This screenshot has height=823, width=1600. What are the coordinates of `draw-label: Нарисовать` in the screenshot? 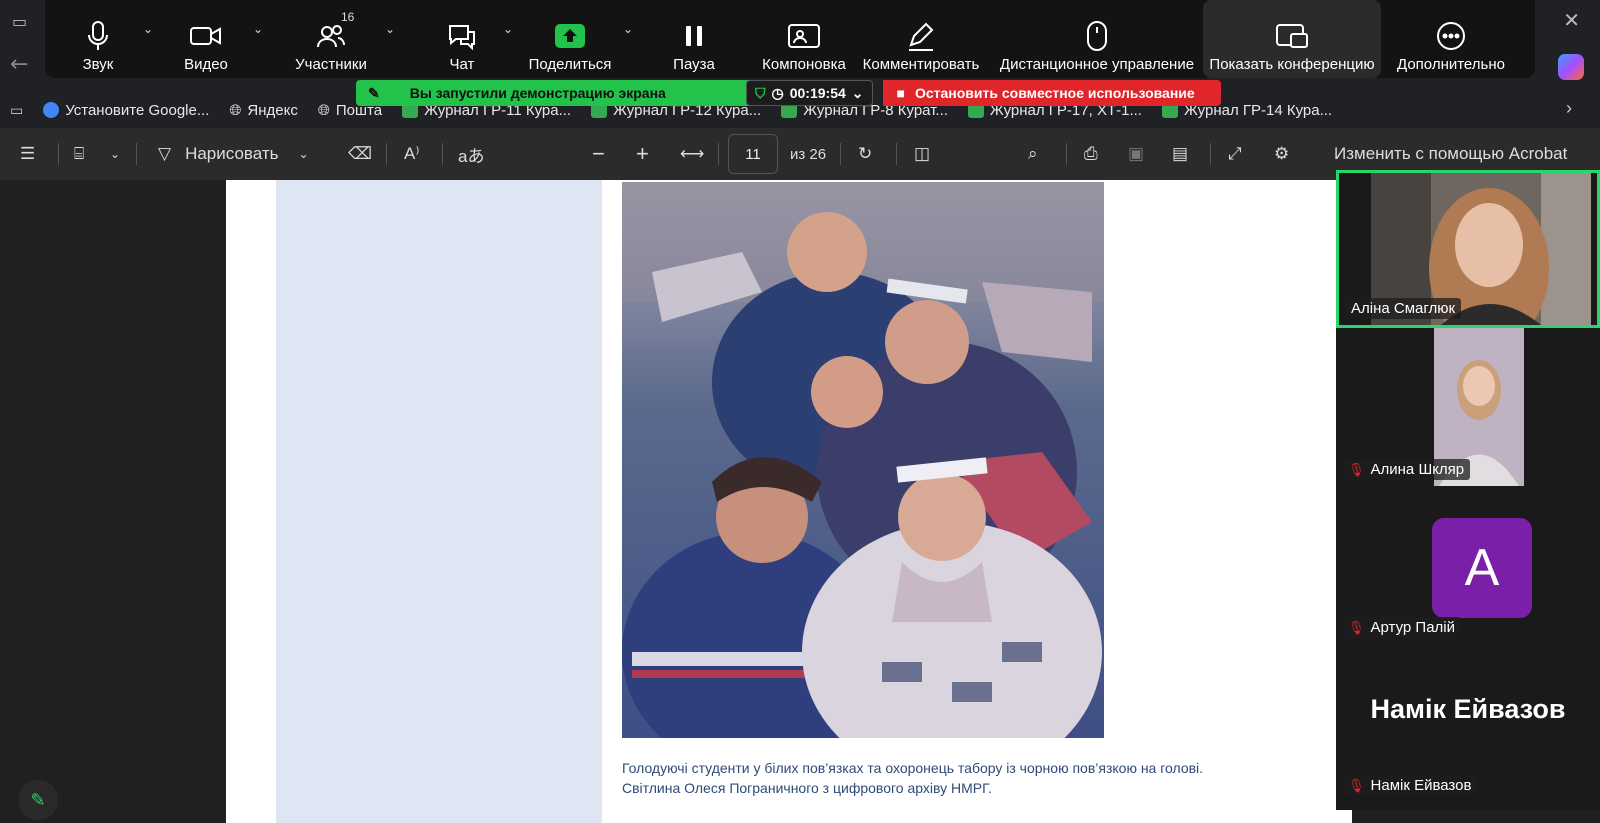 It's located at (232, 153).